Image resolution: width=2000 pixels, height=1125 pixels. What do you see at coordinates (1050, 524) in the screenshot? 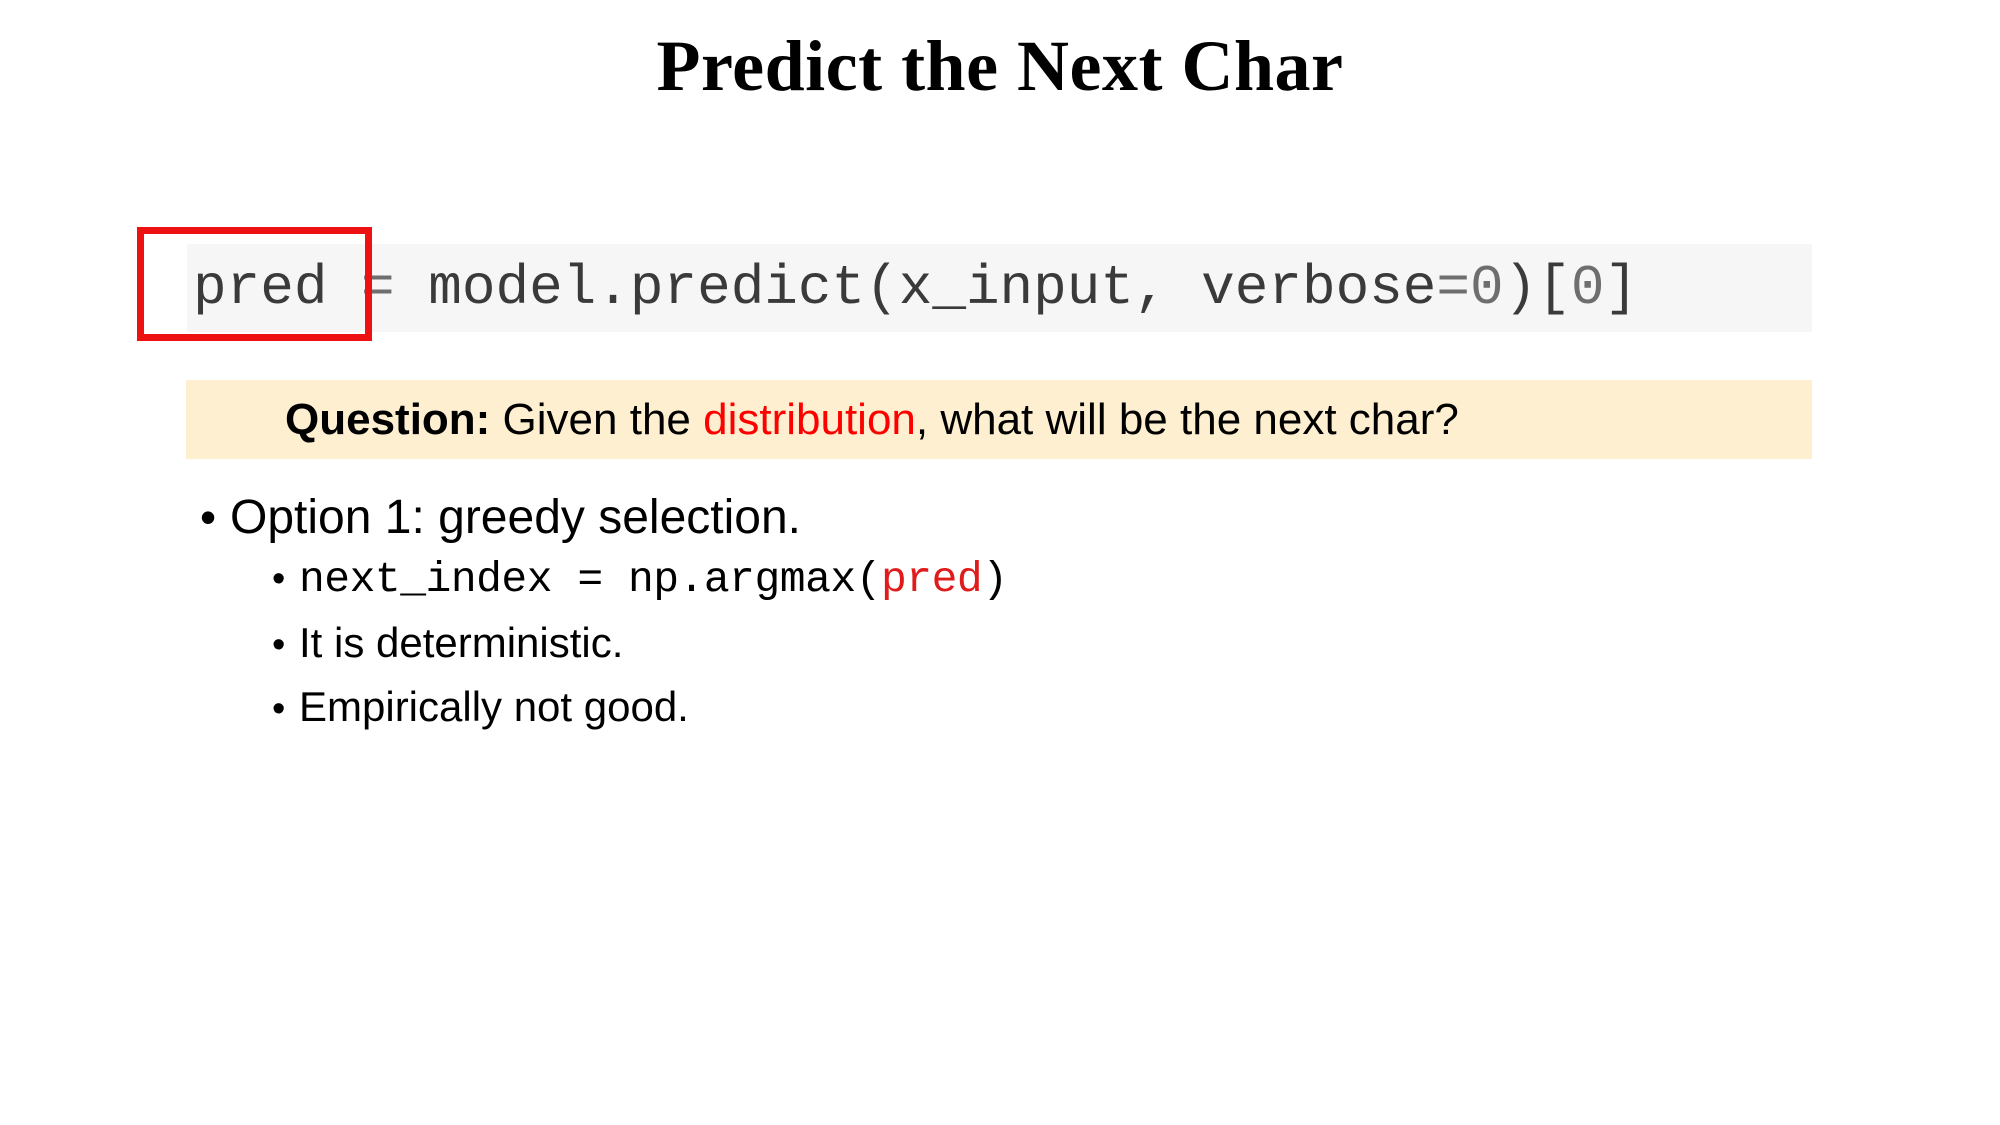
I see `list-item: • Option 1: greedy selection.` at bounding box center [1050, 524].